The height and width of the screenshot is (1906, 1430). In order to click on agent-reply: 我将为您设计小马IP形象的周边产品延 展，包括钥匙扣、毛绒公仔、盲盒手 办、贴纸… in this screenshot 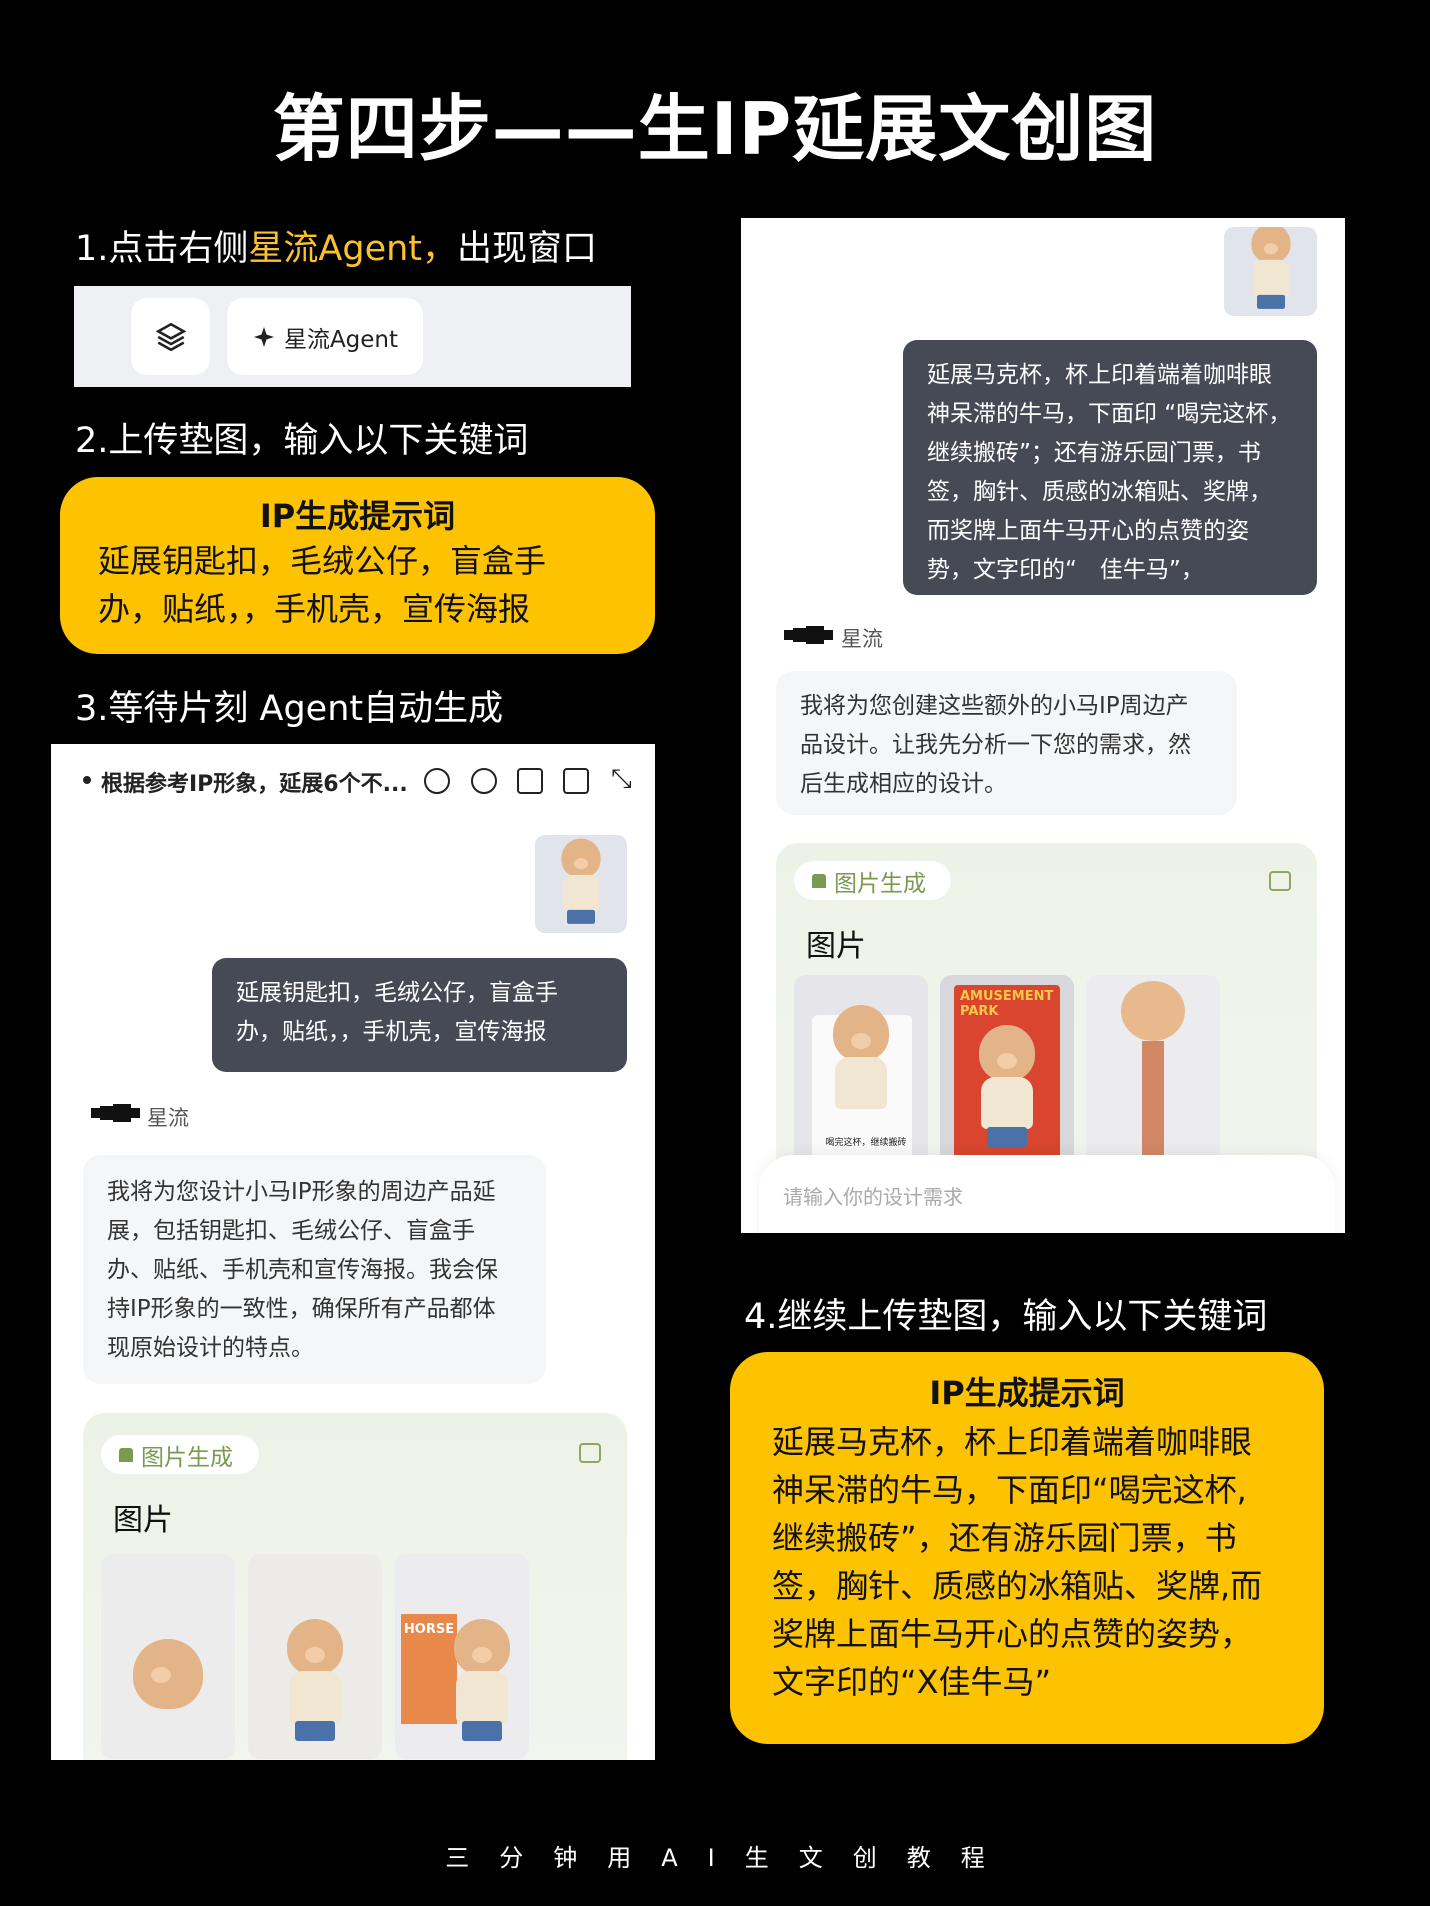, I will do `click(314, 1269)`.